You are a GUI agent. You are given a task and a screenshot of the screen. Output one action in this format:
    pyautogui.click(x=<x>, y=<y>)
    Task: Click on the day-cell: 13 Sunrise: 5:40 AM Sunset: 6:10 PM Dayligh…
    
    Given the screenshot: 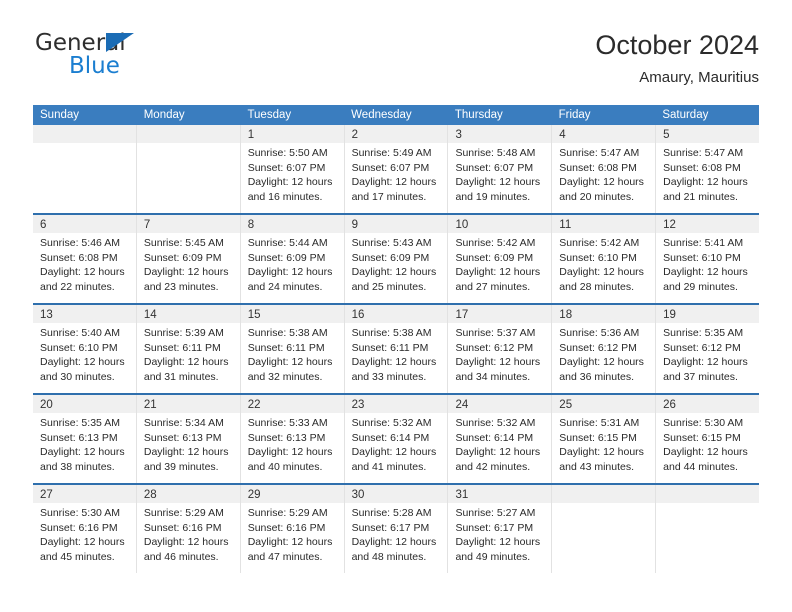 What is the action you would take?
    pyautogui.click(x=85, y=349)
    